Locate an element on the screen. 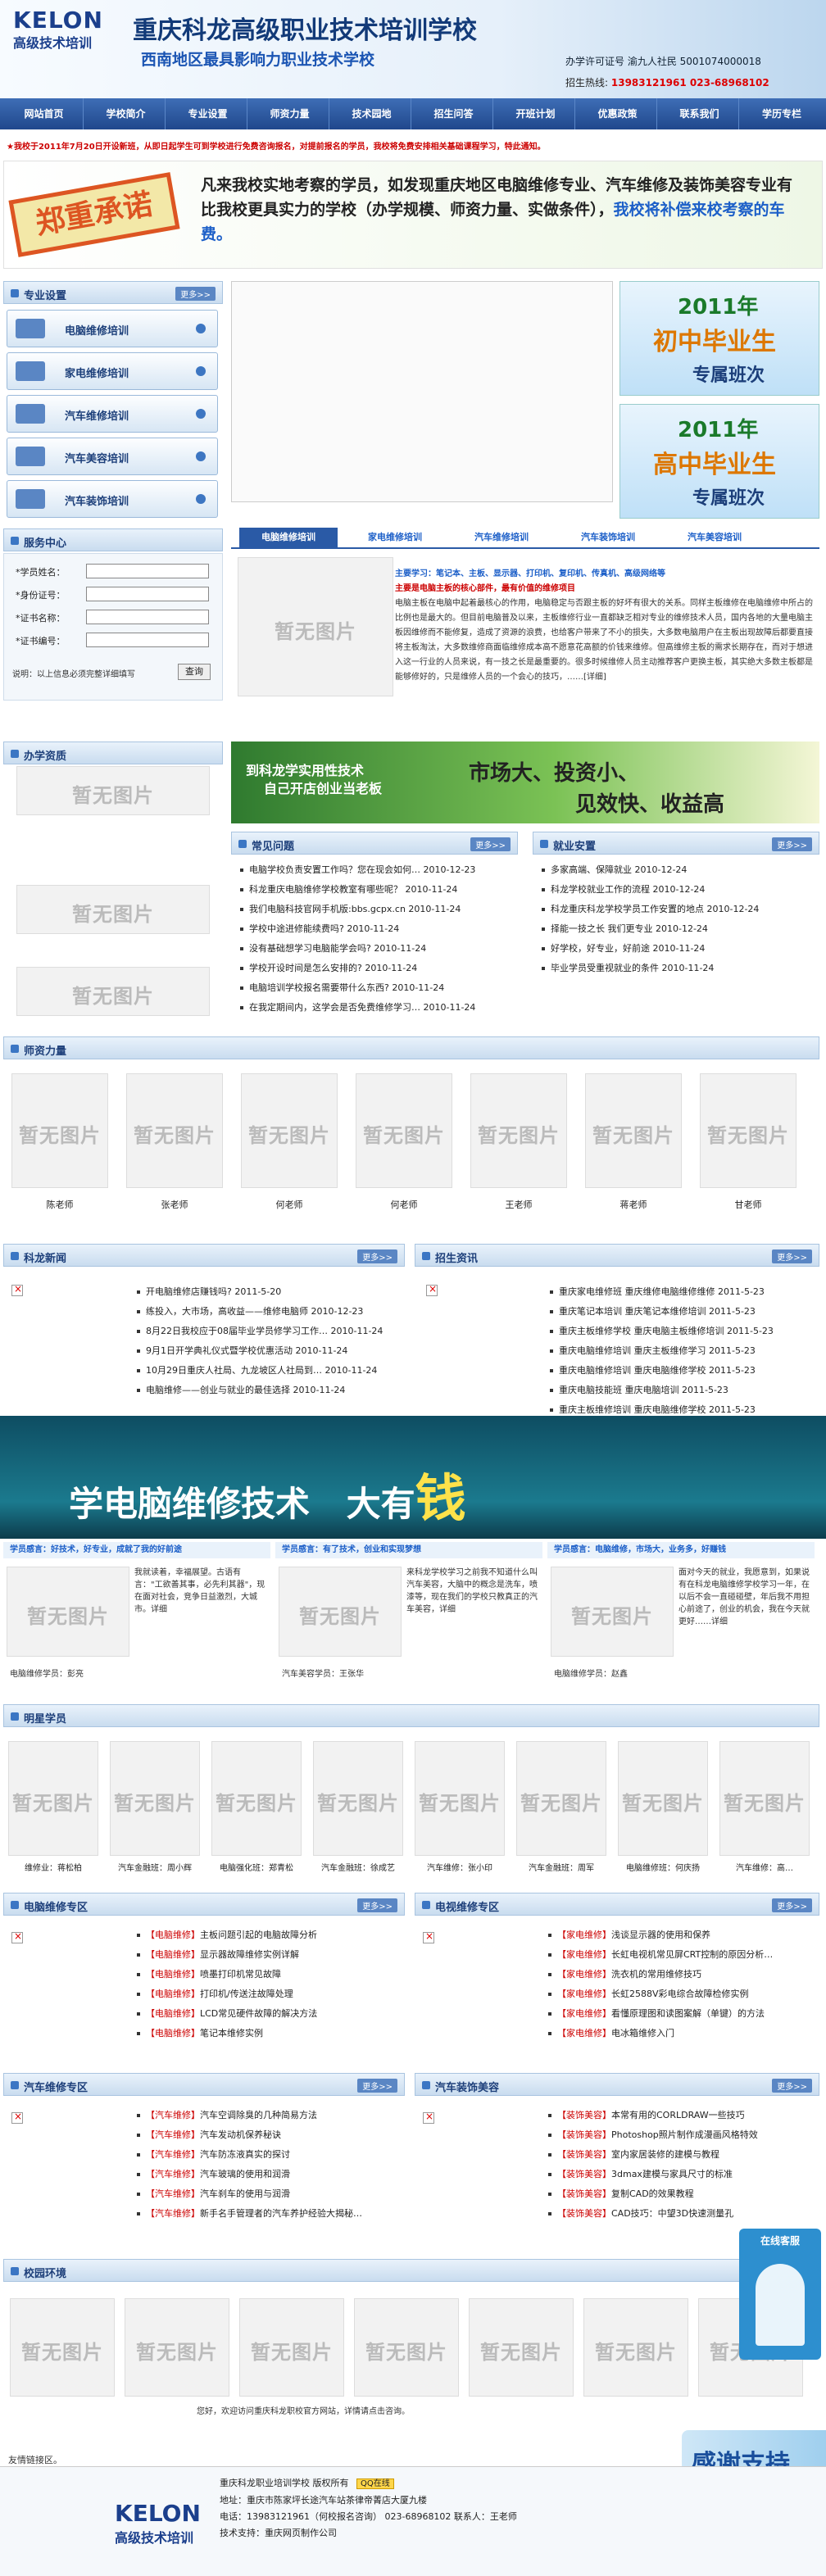 The width and height of the screenshot is (826, 2576). list-item: 【装饰美容】3dmax建模与家具尺寸的标准 is located at coordinates (680, 2174).